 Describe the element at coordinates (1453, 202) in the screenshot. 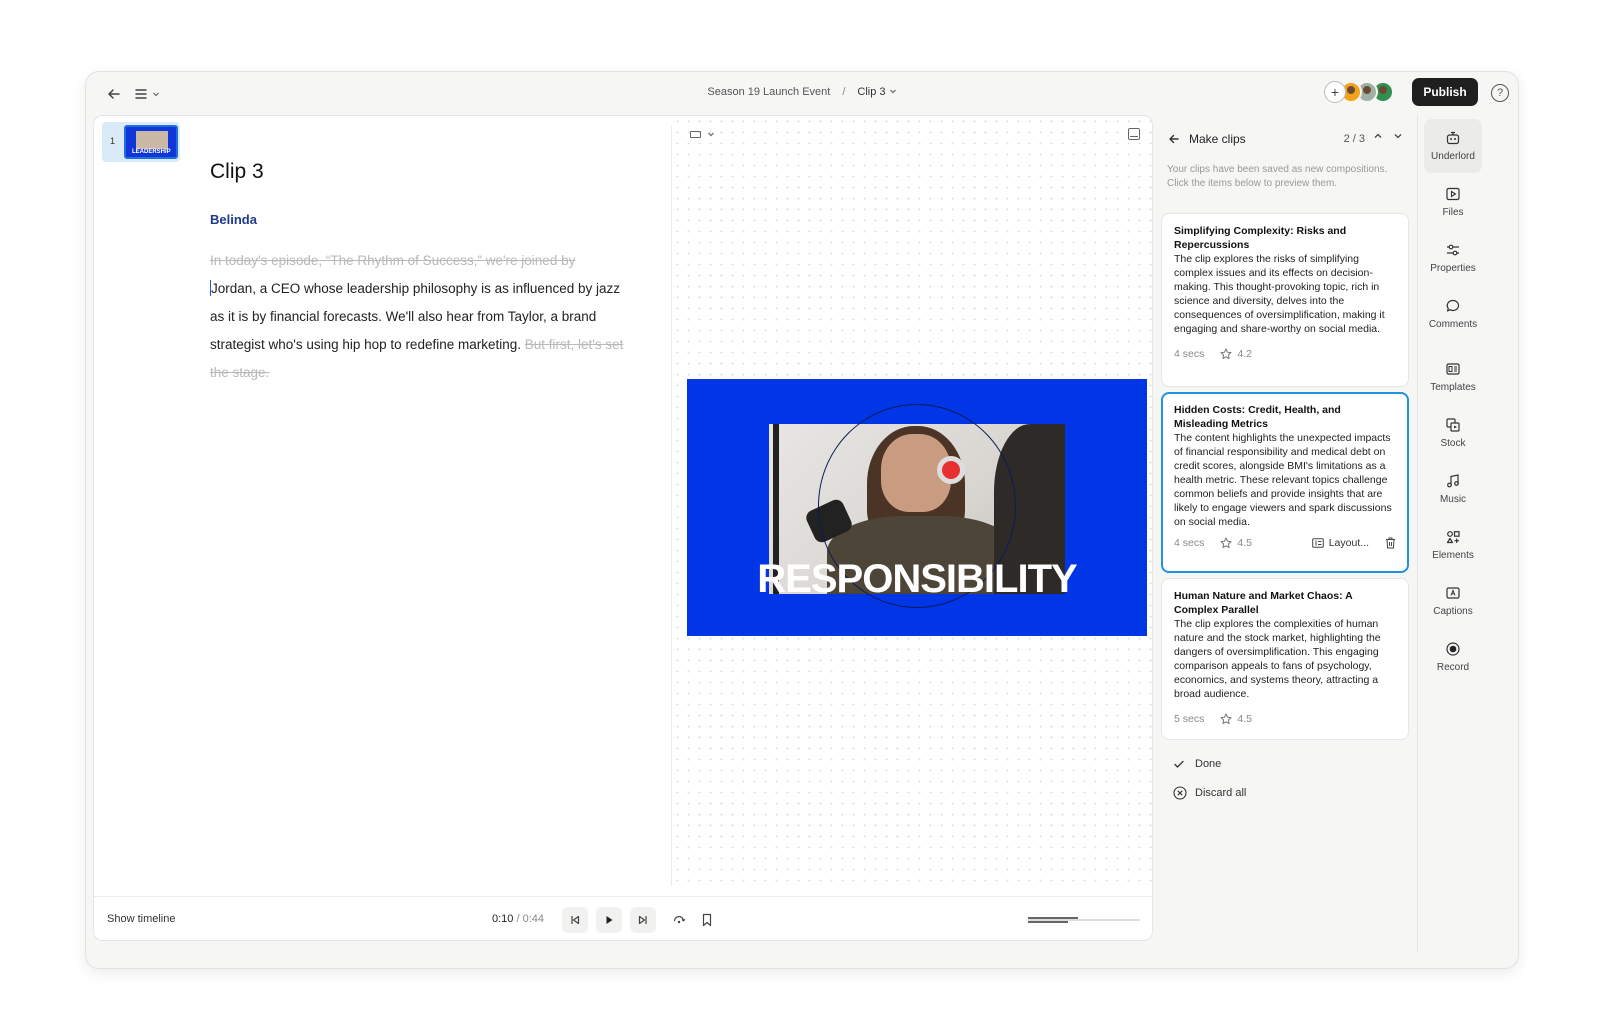

I see `rail-item-files: Files` at that location.